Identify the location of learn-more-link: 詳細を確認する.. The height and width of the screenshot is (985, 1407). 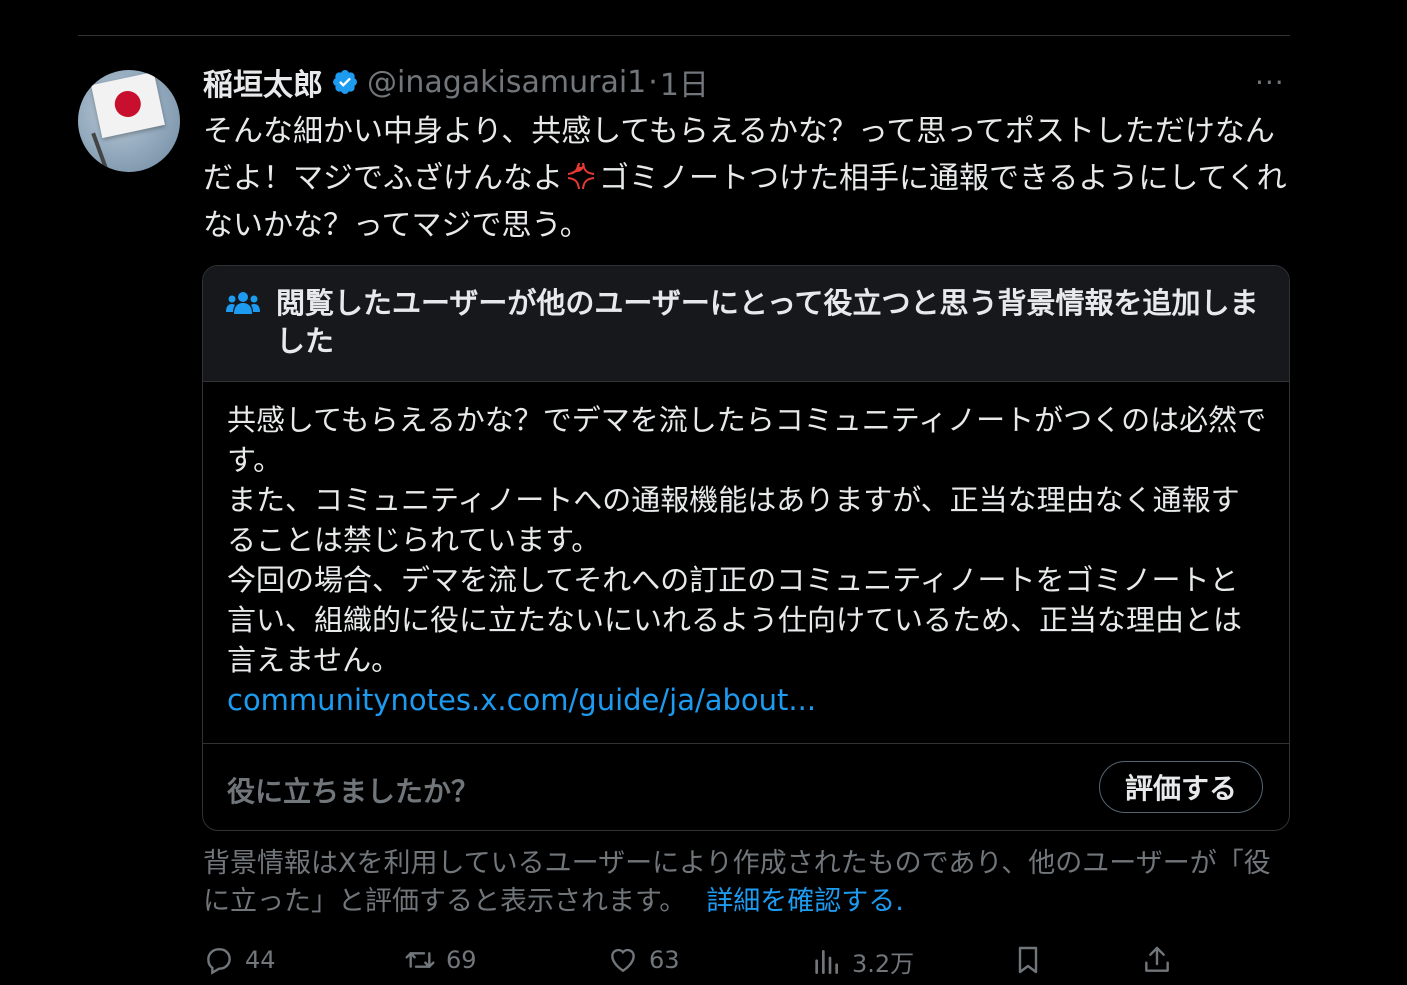
(805, 901).